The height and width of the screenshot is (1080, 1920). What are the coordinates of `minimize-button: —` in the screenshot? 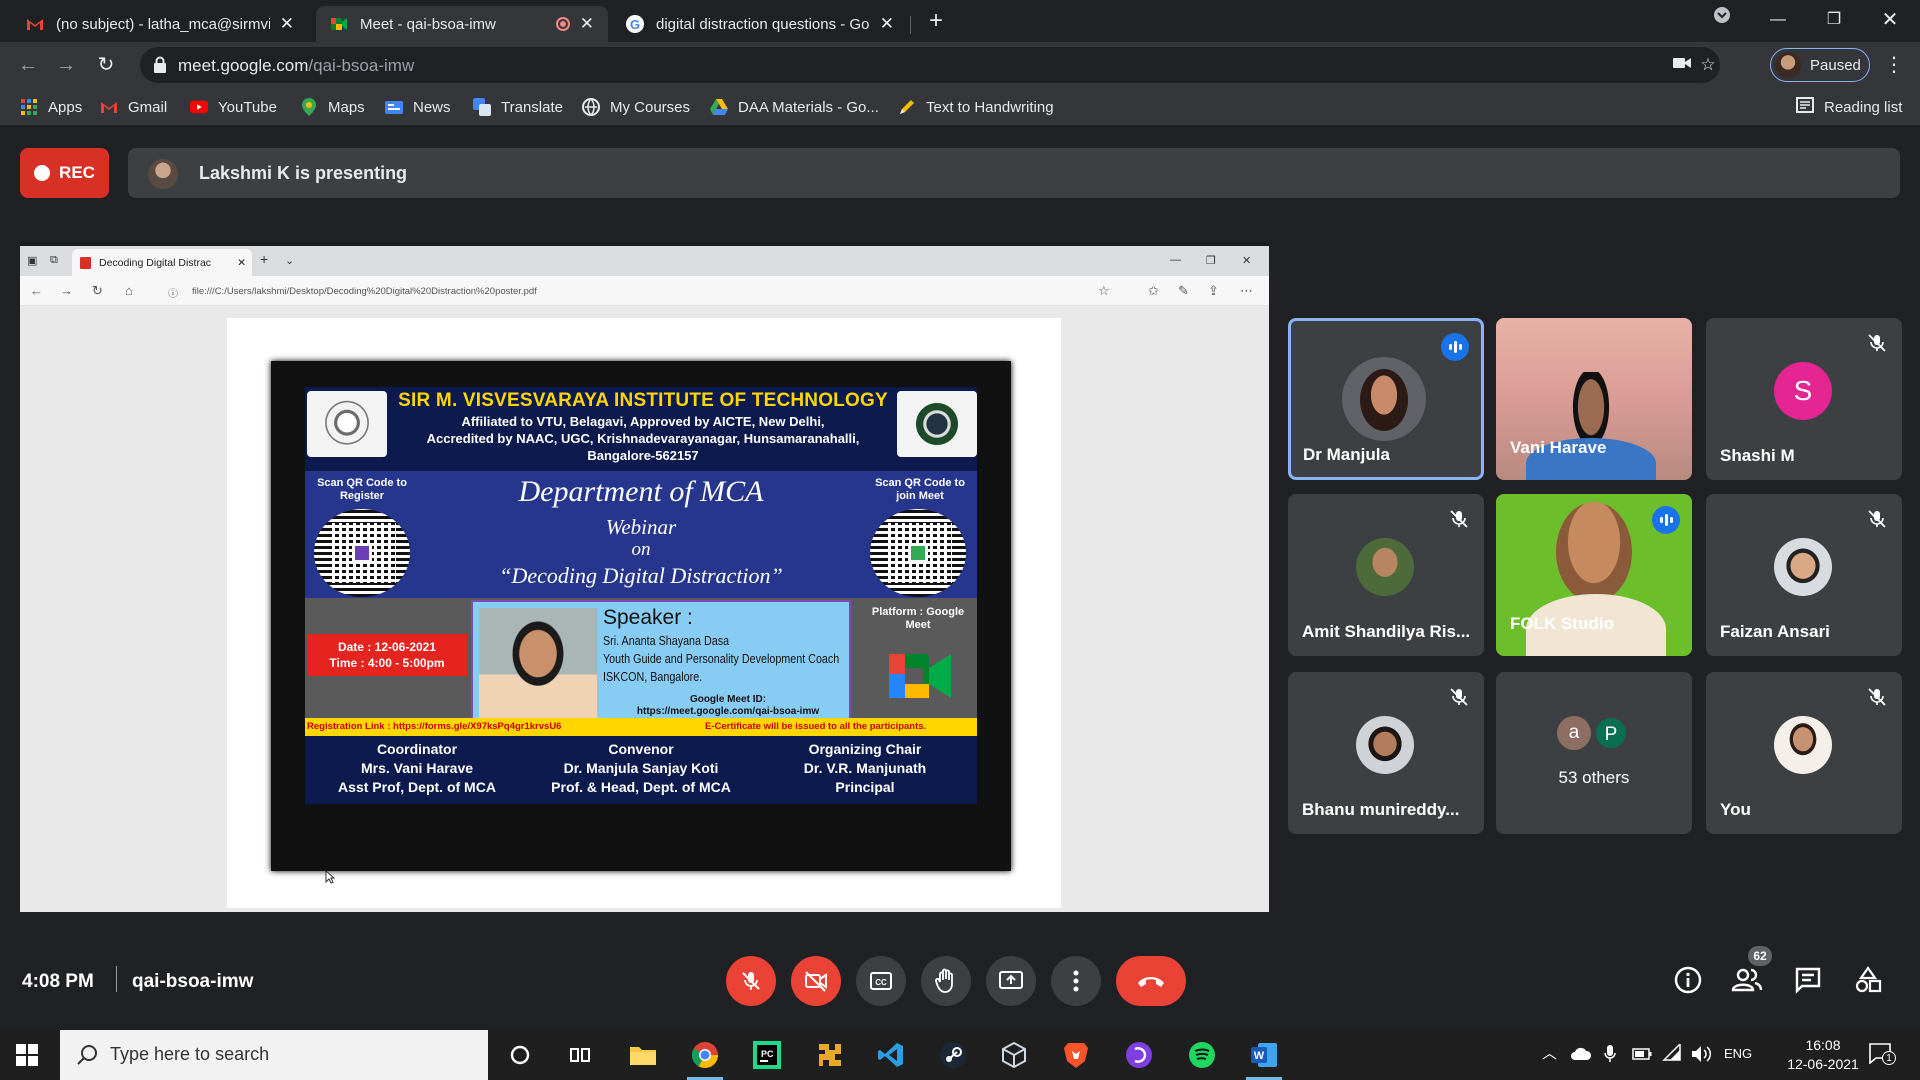 It's located at (1778, 20).